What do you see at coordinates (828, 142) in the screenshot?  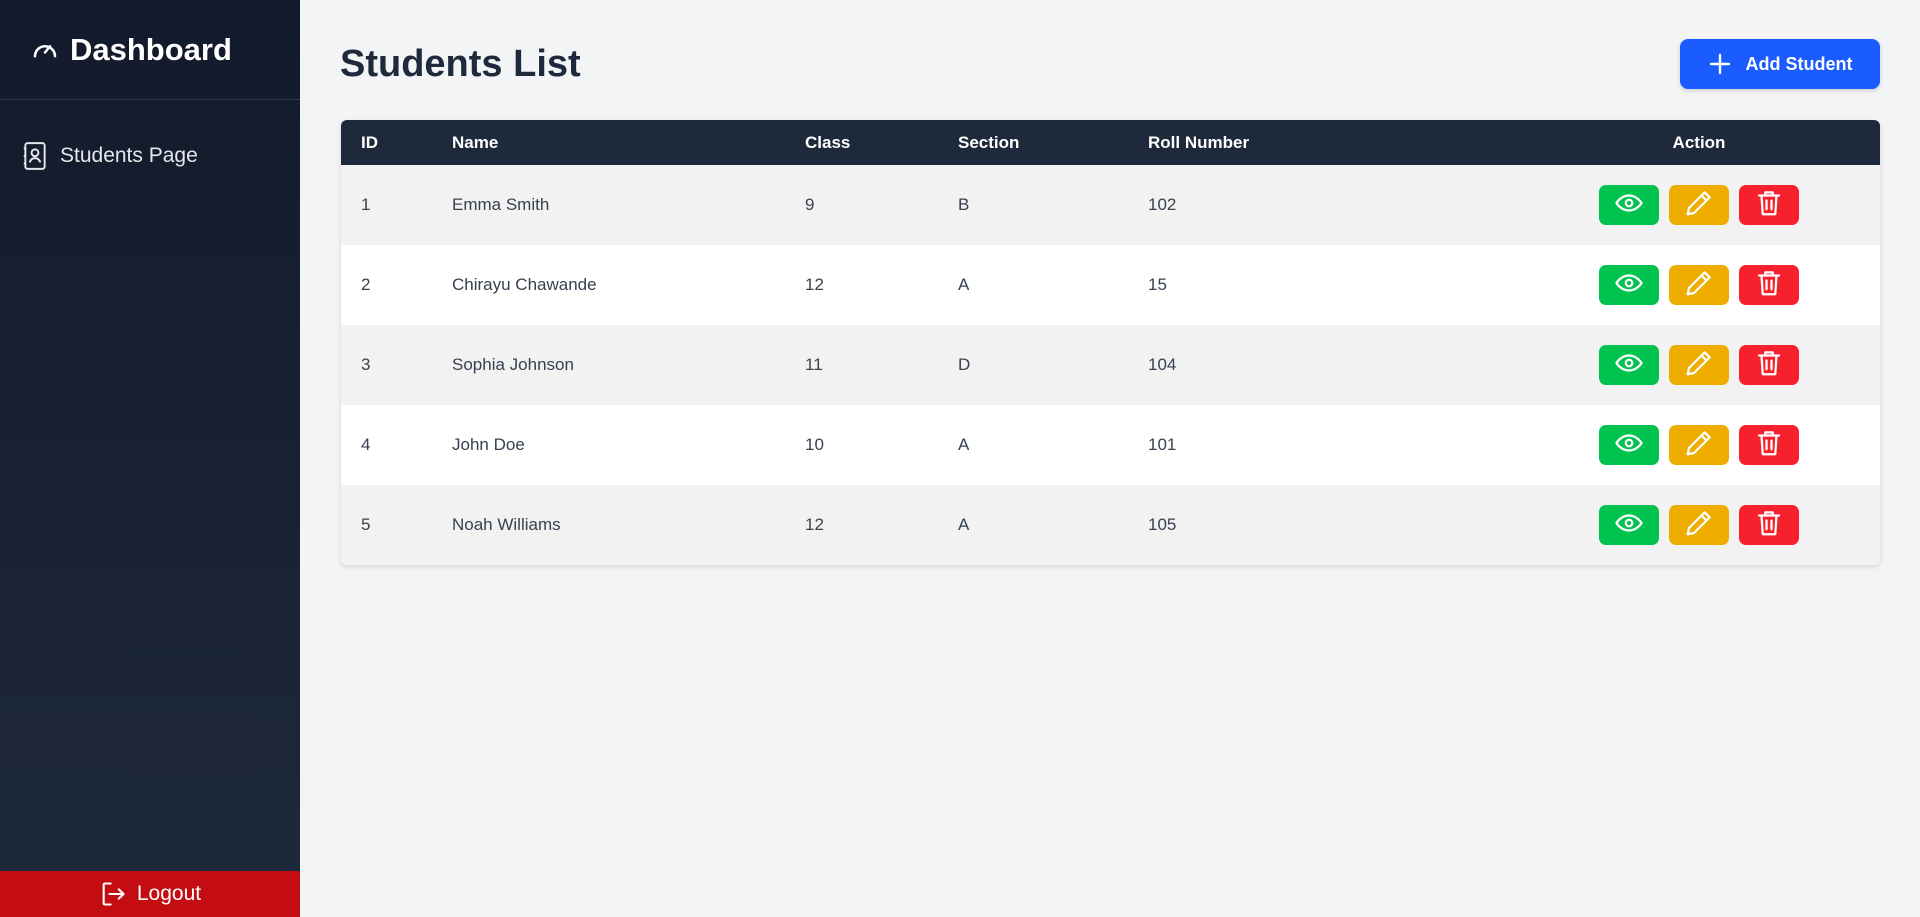 I see `header-class: Class` at bounding box center [828, 142].